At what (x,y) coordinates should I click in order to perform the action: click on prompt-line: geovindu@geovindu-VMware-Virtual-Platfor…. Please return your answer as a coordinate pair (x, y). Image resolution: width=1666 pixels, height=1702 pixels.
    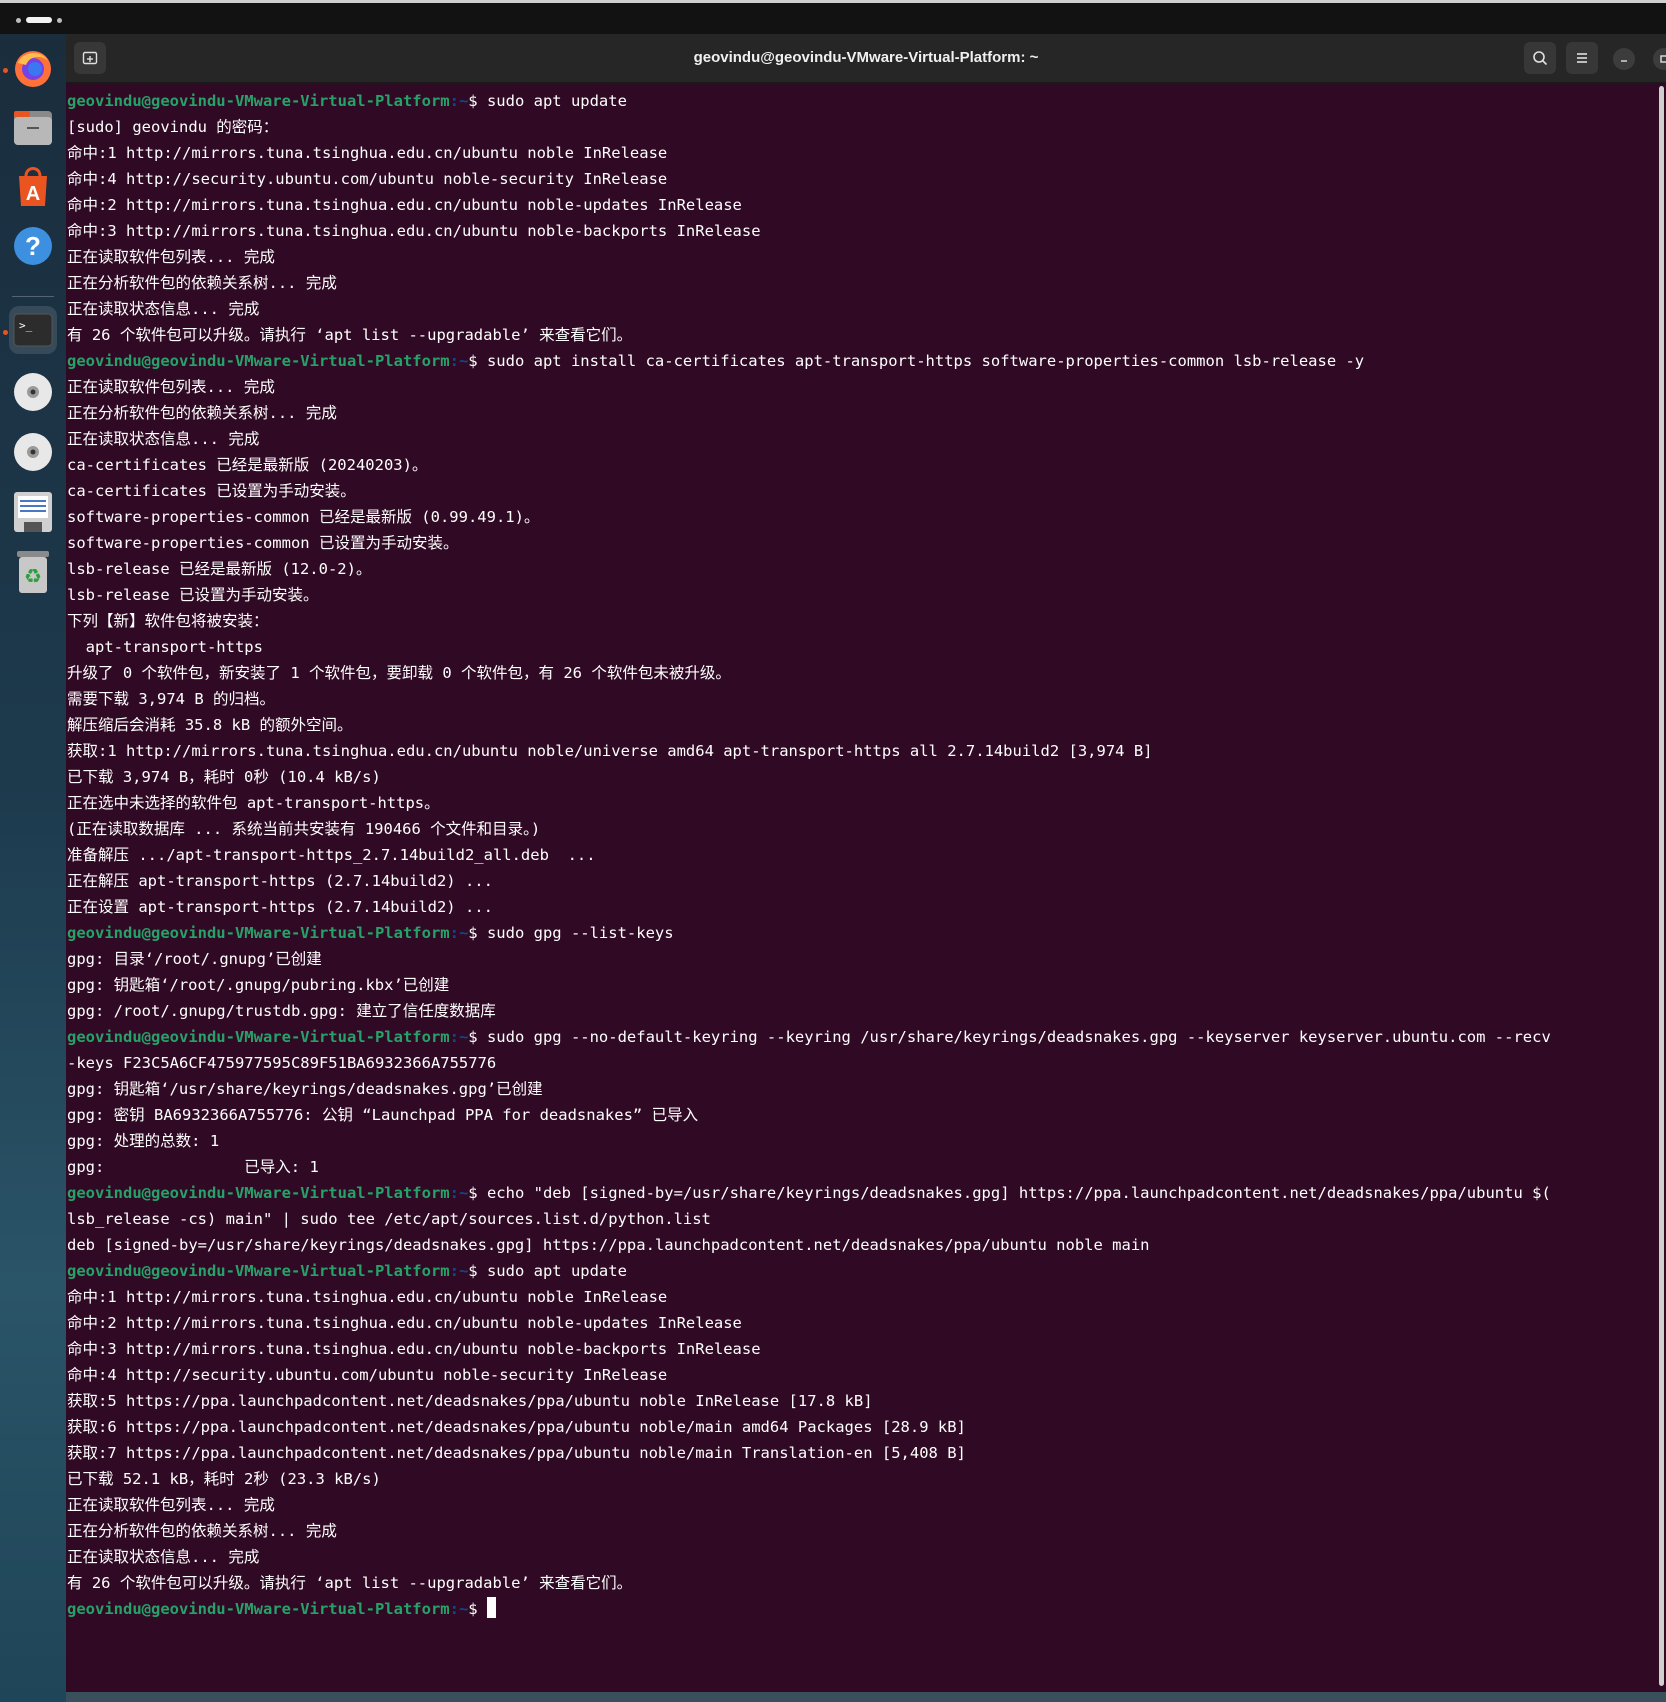
    Looking at the image, I should click on (861, 1609).